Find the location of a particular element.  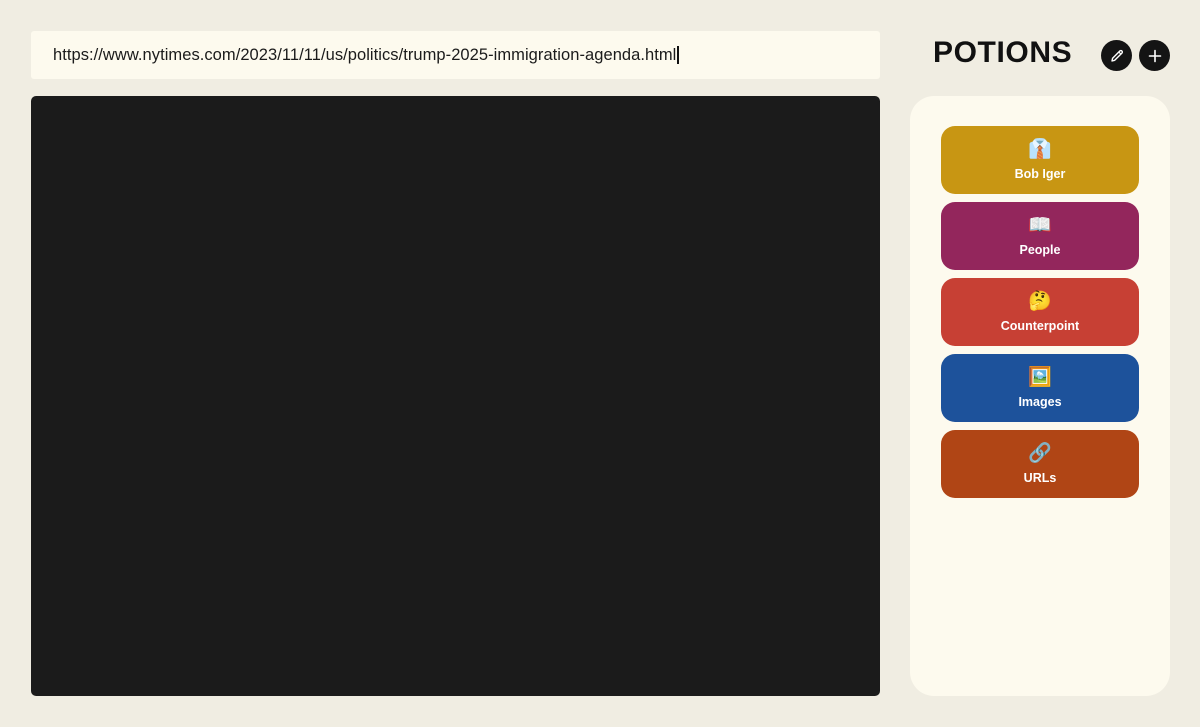

pencil-icon is located at coordinates (1116, 55).